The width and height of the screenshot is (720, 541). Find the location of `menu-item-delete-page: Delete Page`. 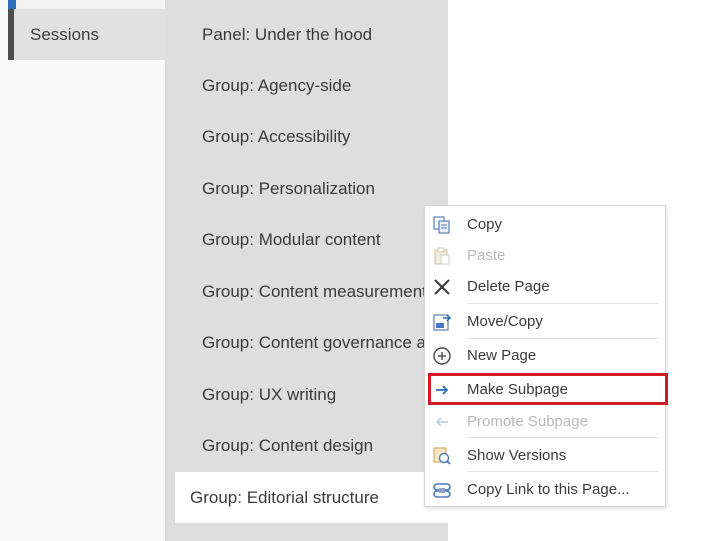

menu-item-delete-page: Delete Page is located at coordinates (545, 286).